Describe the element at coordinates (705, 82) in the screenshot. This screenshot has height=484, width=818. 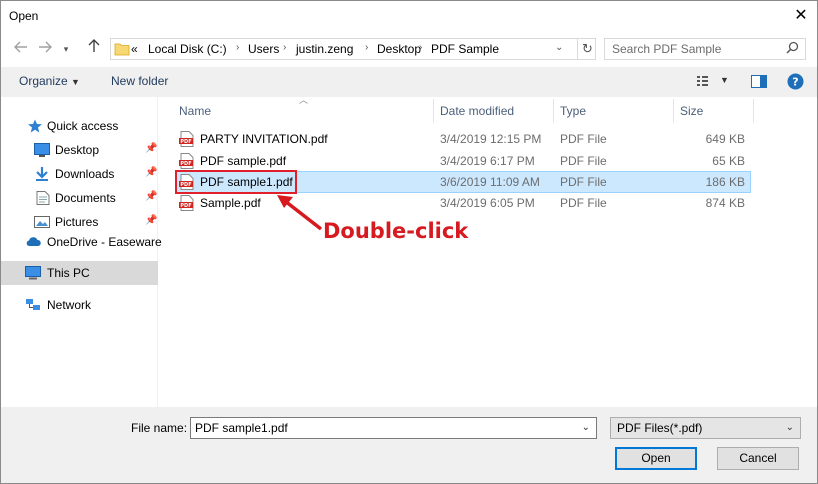
I see `view-options-icon` at that location.